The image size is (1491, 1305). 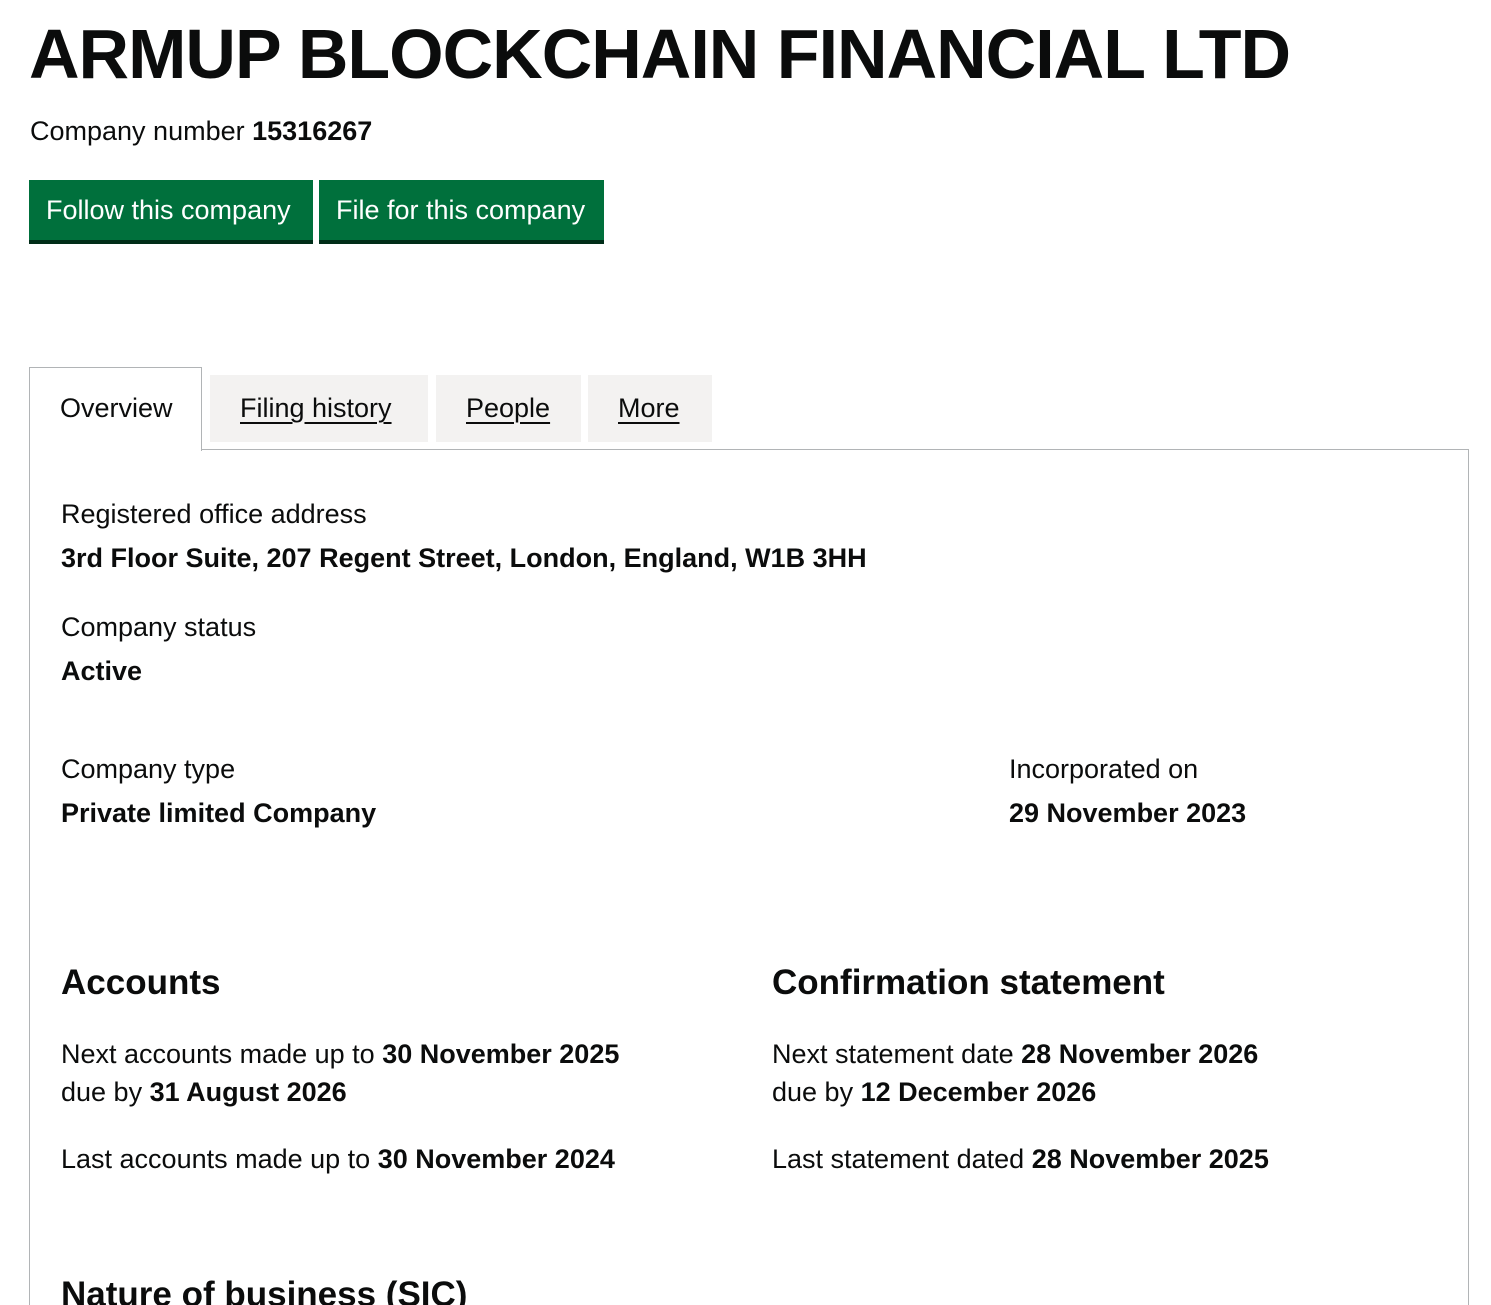 What do you see at coordinates (316, 408) in the screenshot?
I see `tab-filing-history-label: Filing history` at bounding box center [316, 408].